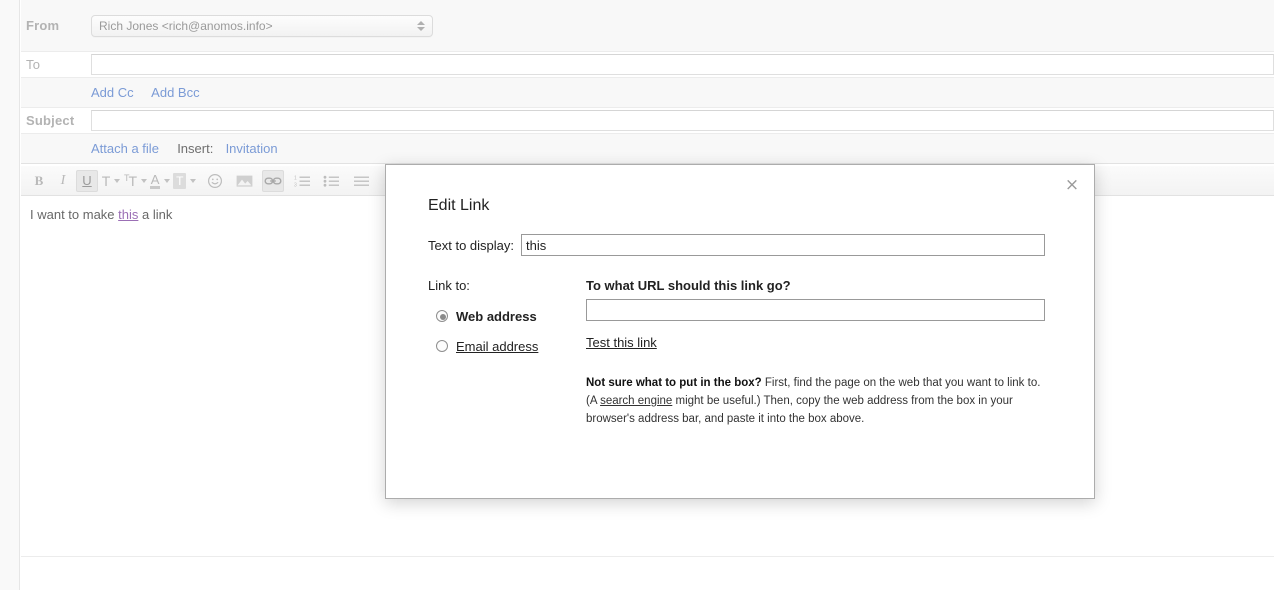 The image size is (1274, 590). Describe the element at coordinates (496, 316) in the screenshot. I see `radio-web-address-label: Web address` at that location.